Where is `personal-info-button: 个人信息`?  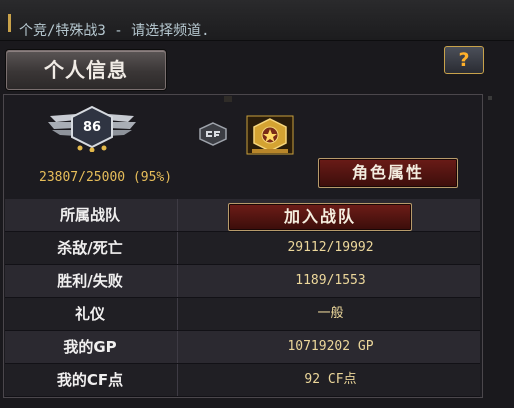
personal-info-button: 个人信息 is located at coordinates (86, 70).